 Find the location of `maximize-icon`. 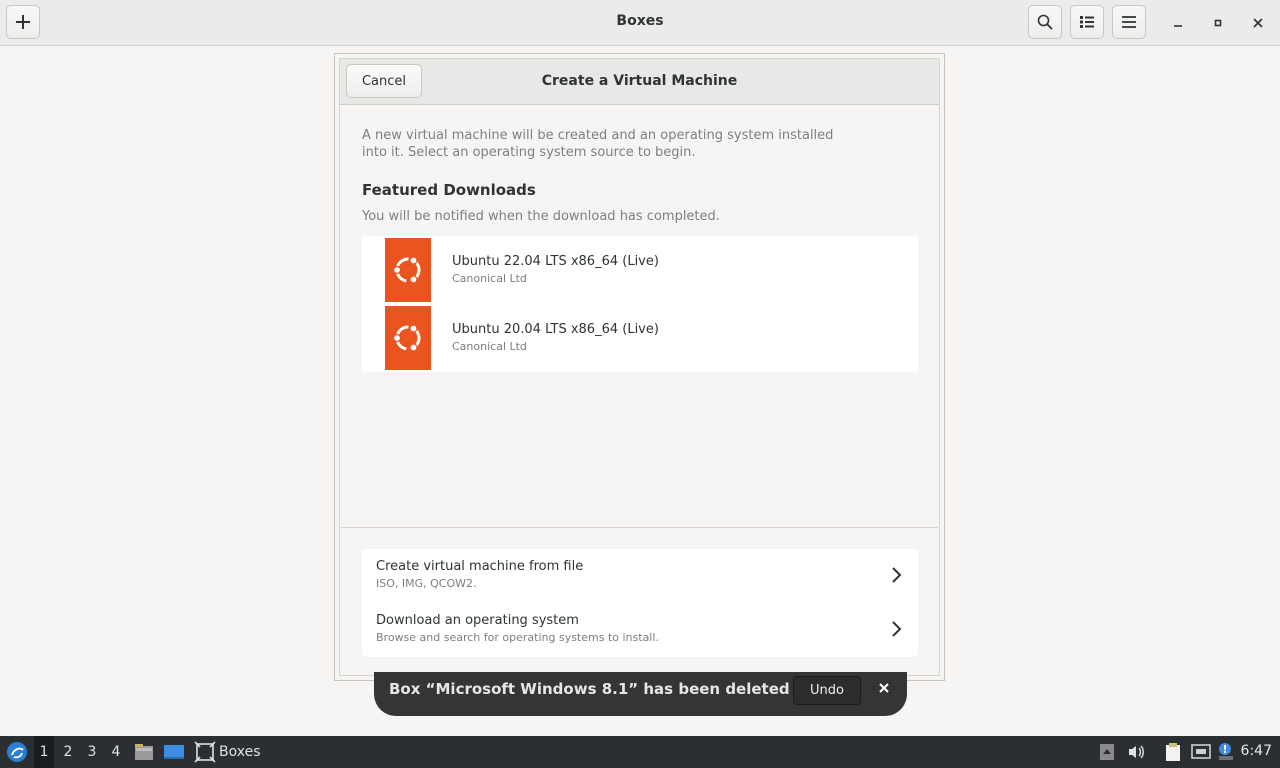

maximize-icon is located at coordinates (1218, 23).